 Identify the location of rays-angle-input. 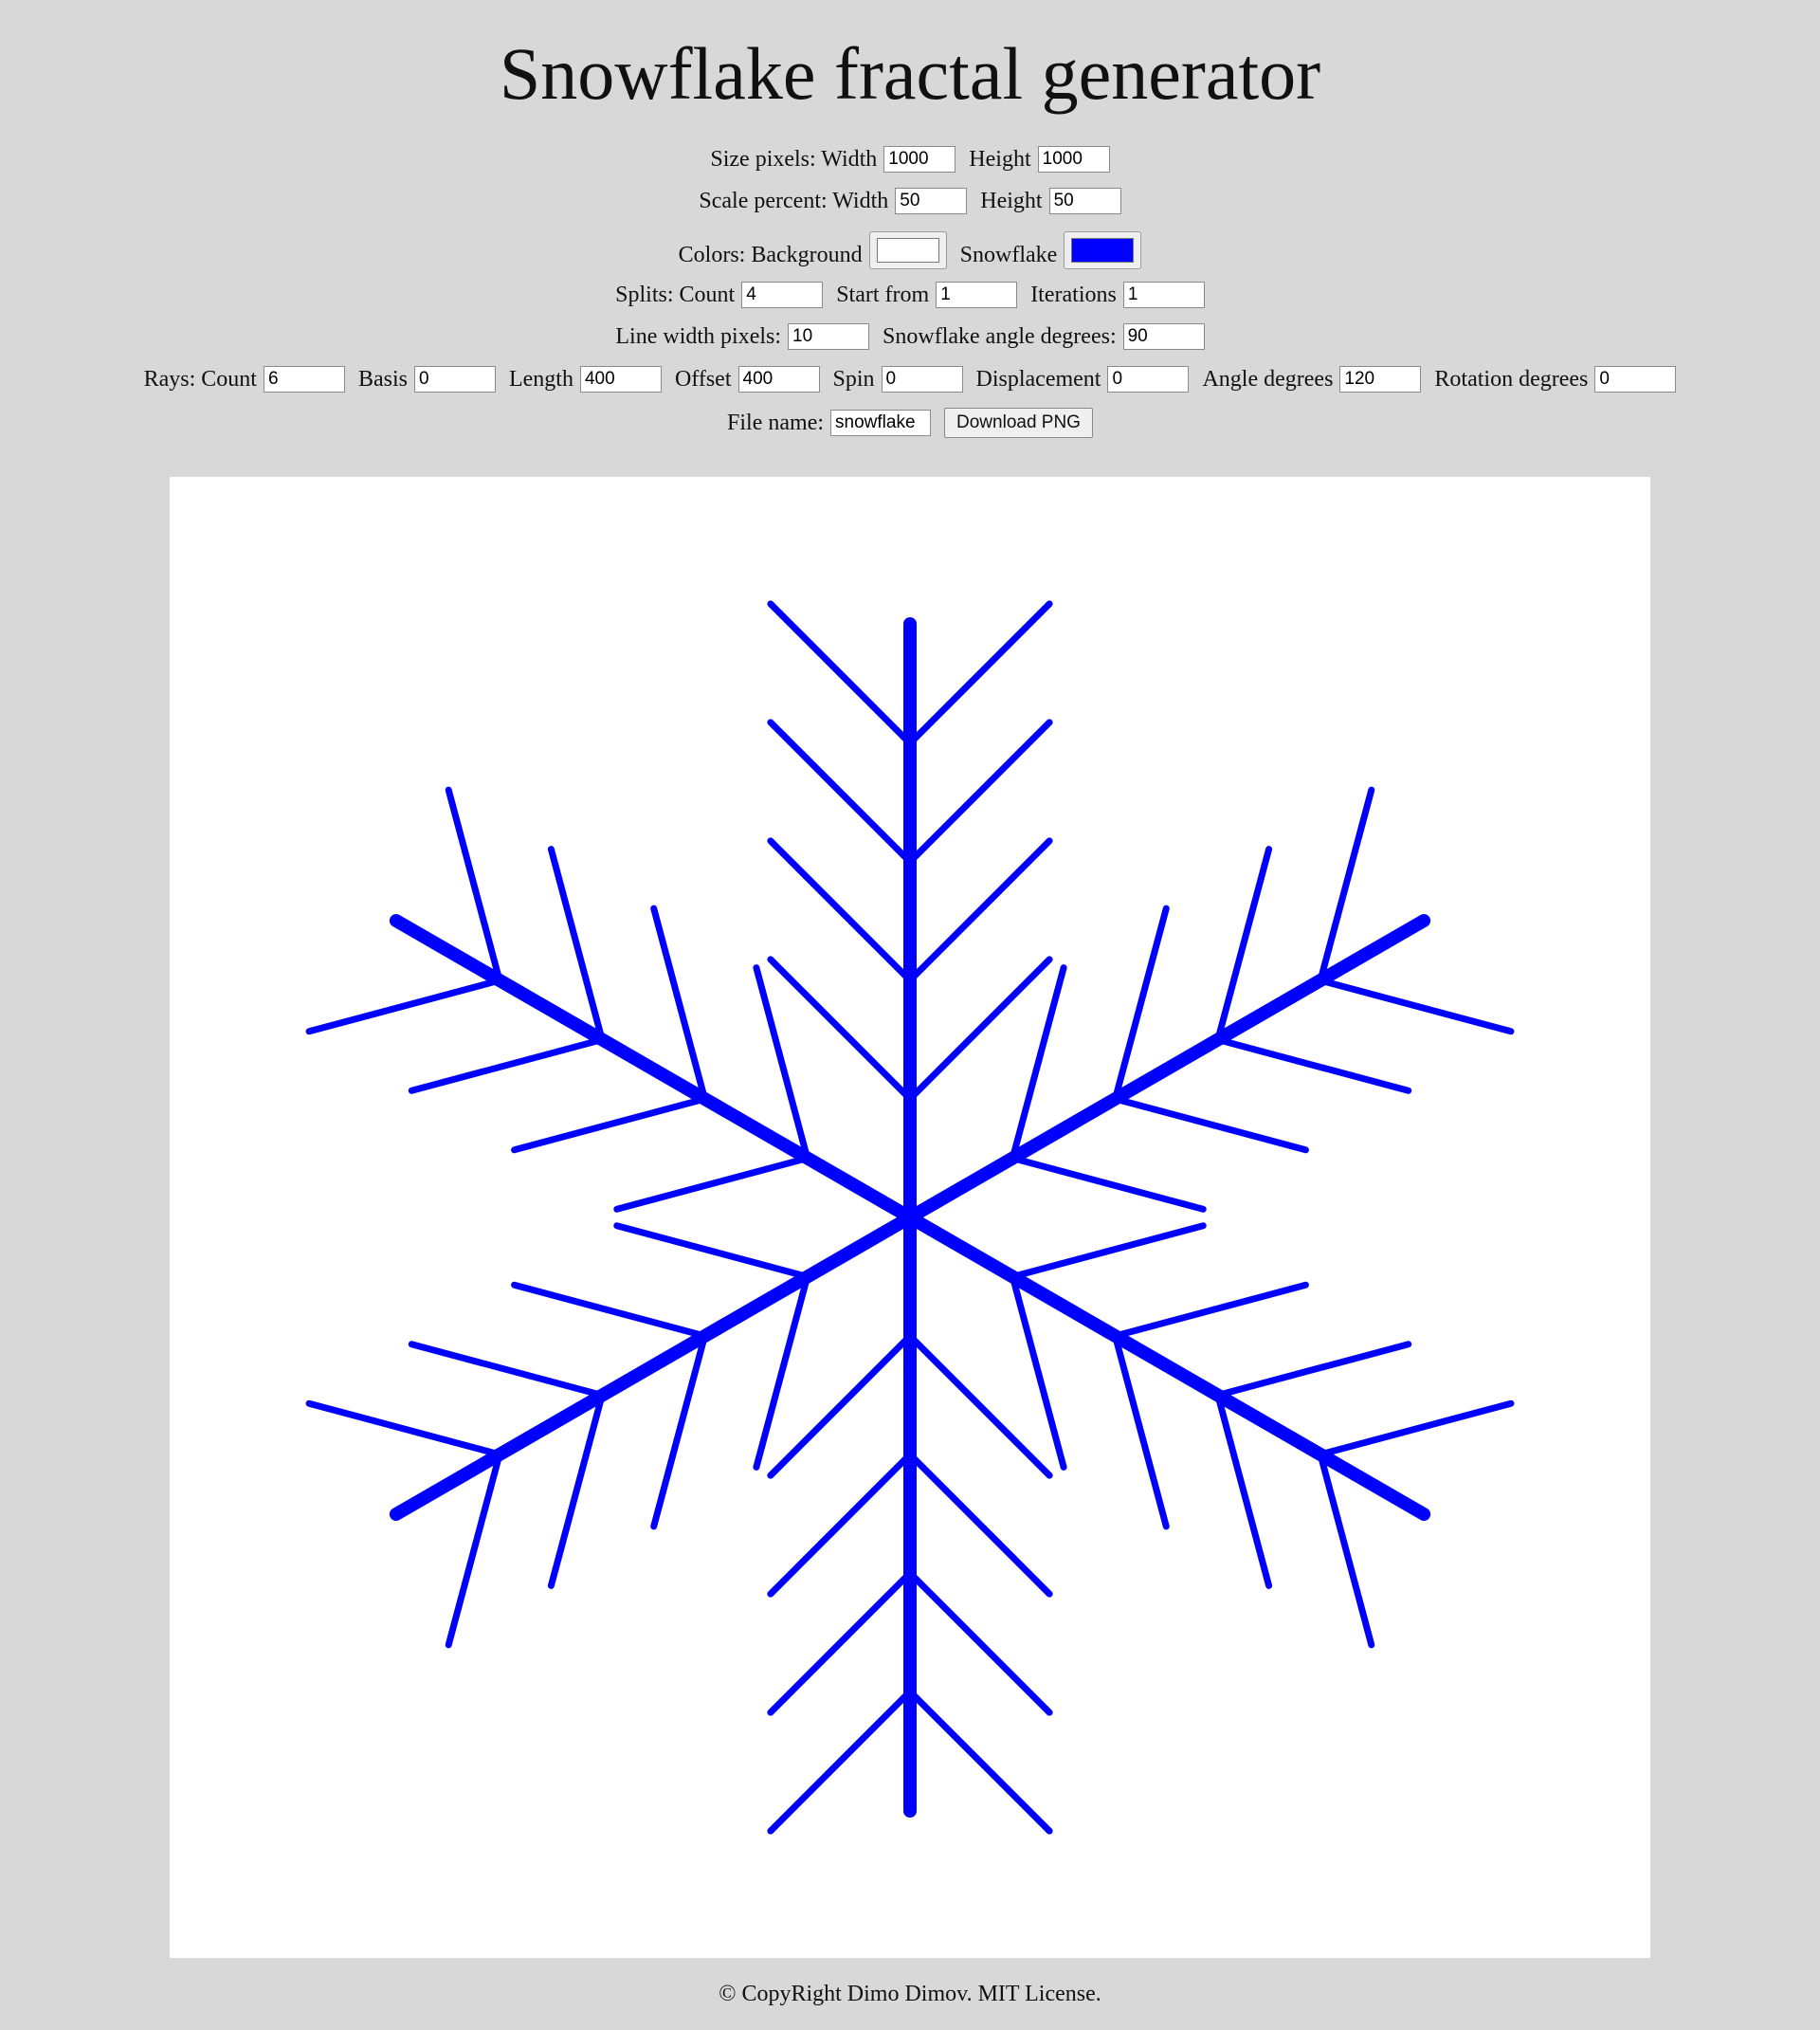
(1380, 379).